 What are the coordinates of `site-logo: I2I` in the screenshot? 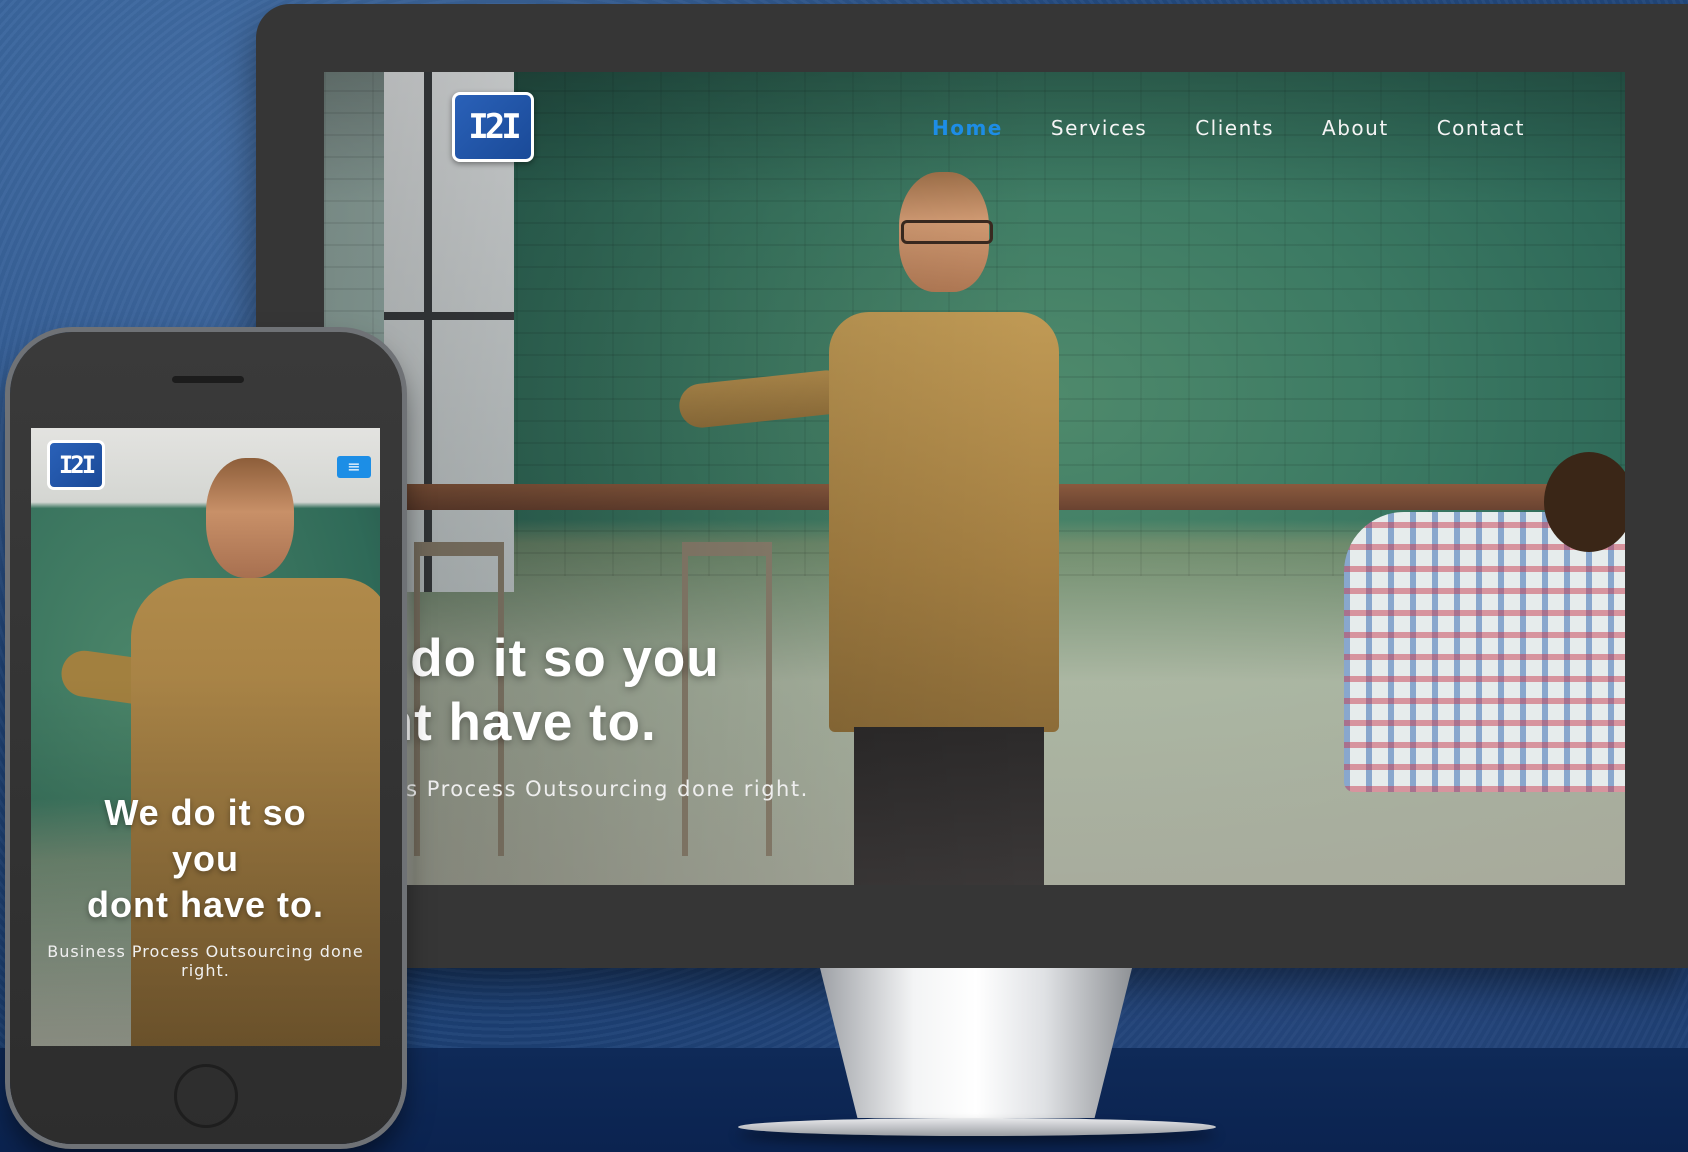 It's located at (493, 127).